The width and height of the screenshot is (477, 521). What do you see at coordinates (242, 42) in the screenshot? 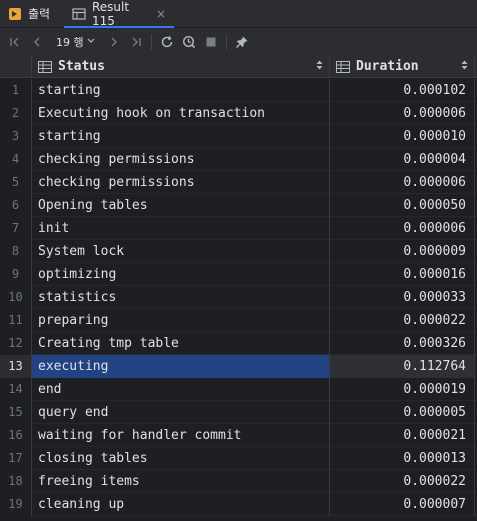
I see `pin-button` at bounding box center [242, 42].